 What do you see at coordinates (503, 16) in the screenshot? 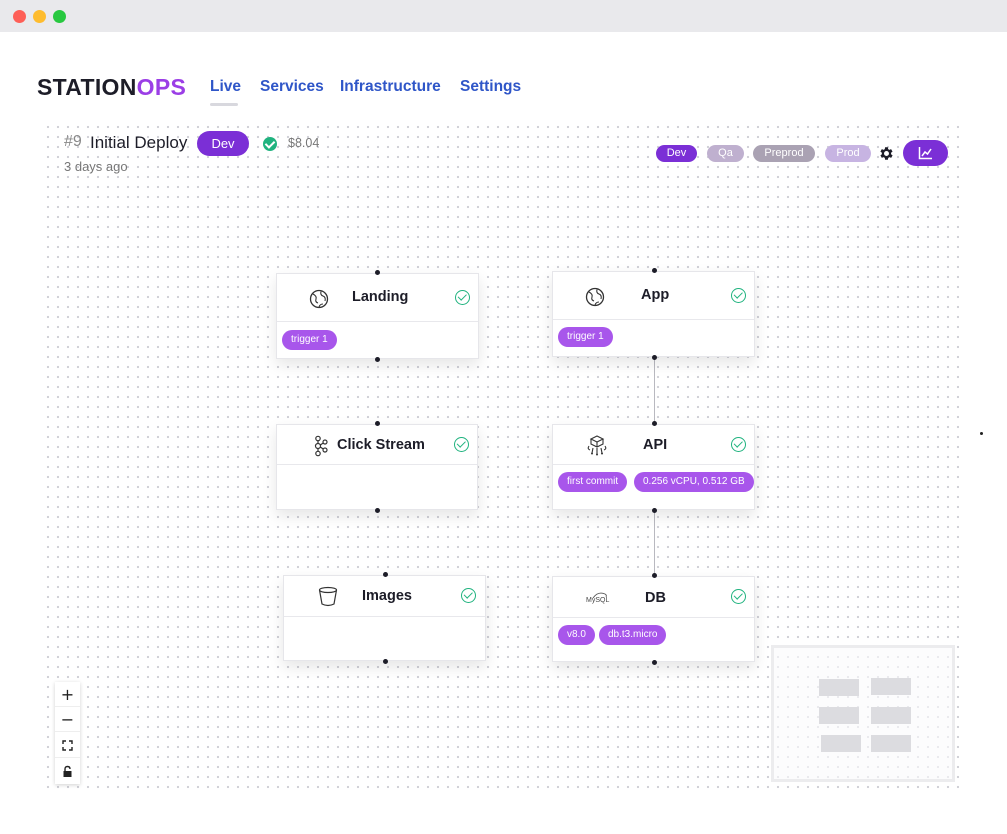
I see `window-titlebar` at bounding box center [503, 16].